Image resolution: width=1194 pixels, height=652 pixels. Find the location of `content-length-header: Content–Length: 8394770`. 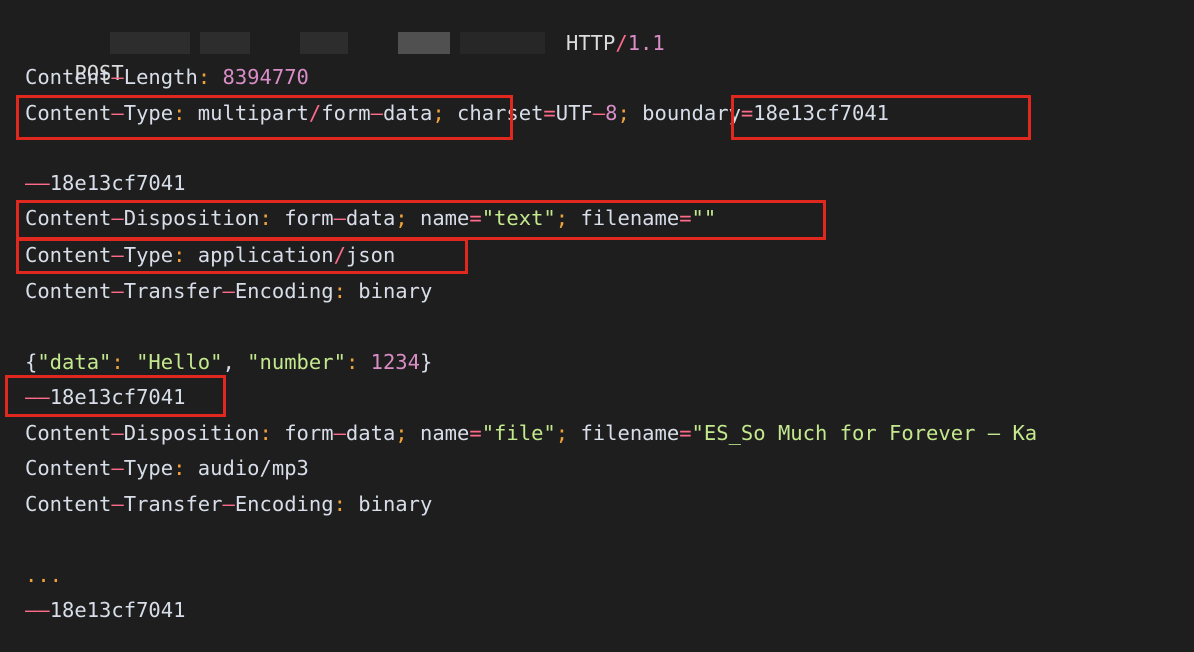

content-length-header: Content–Length: 8394770 is located at coordinates (167, 77).